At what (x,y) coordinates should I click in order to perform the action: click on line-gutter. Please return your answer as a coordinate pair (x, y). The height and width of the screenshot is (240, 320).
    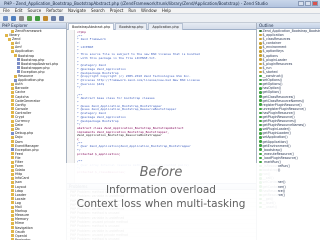
    Looking at the image, I should click on (71, 106).